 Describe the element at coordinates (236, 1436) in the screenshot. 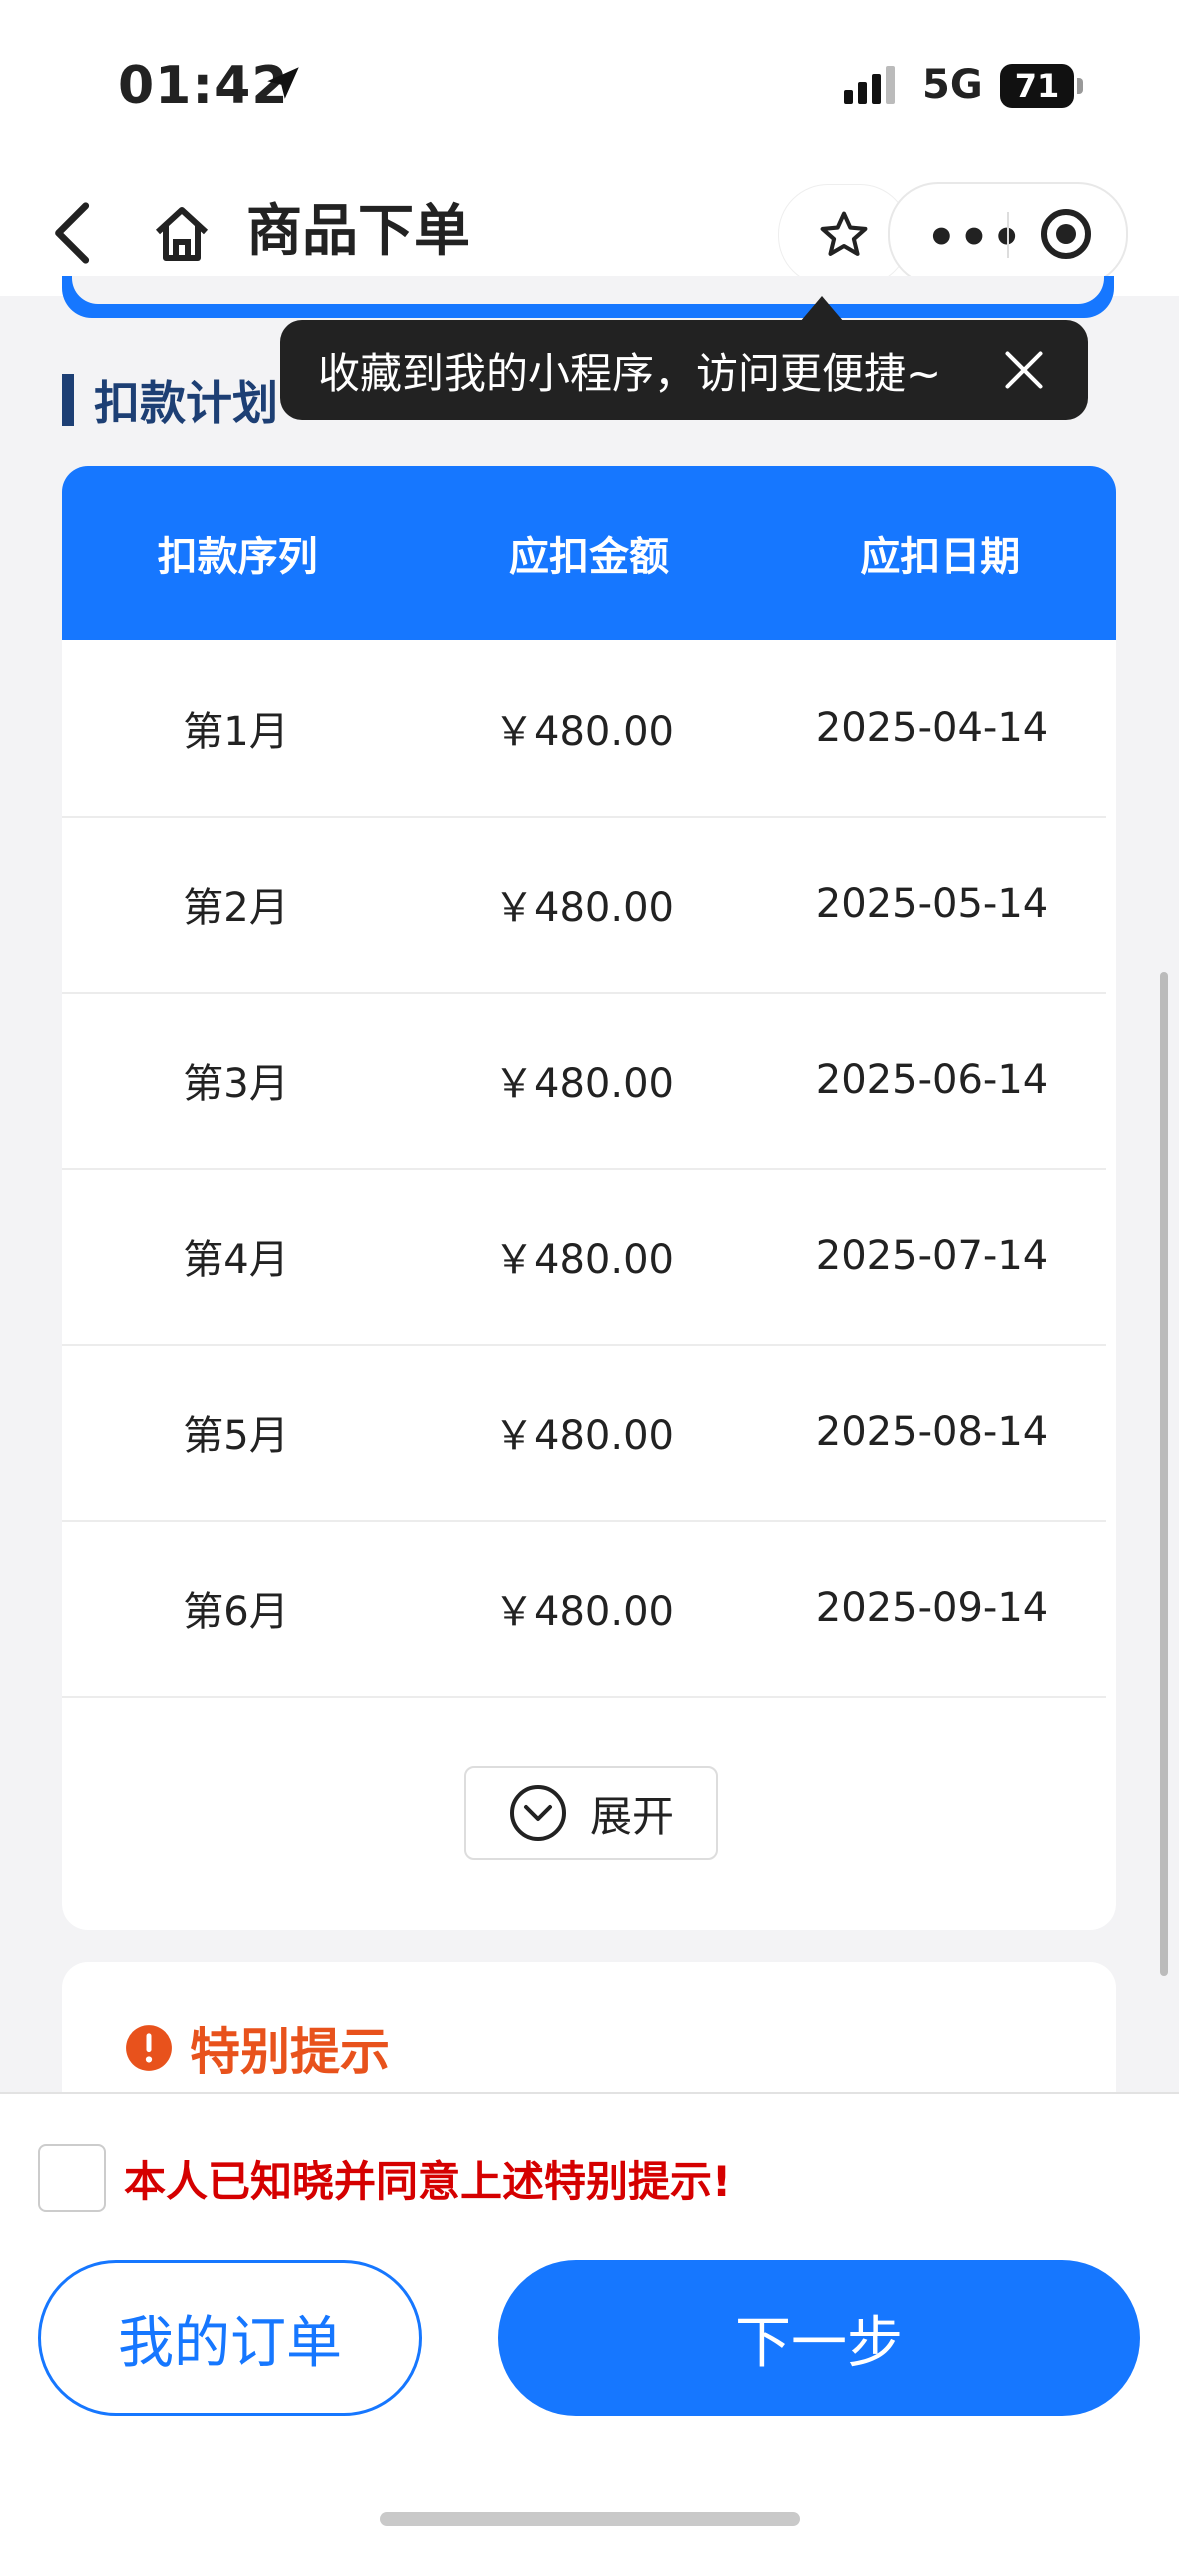

I see `cell-seq: 第5月` at that location.